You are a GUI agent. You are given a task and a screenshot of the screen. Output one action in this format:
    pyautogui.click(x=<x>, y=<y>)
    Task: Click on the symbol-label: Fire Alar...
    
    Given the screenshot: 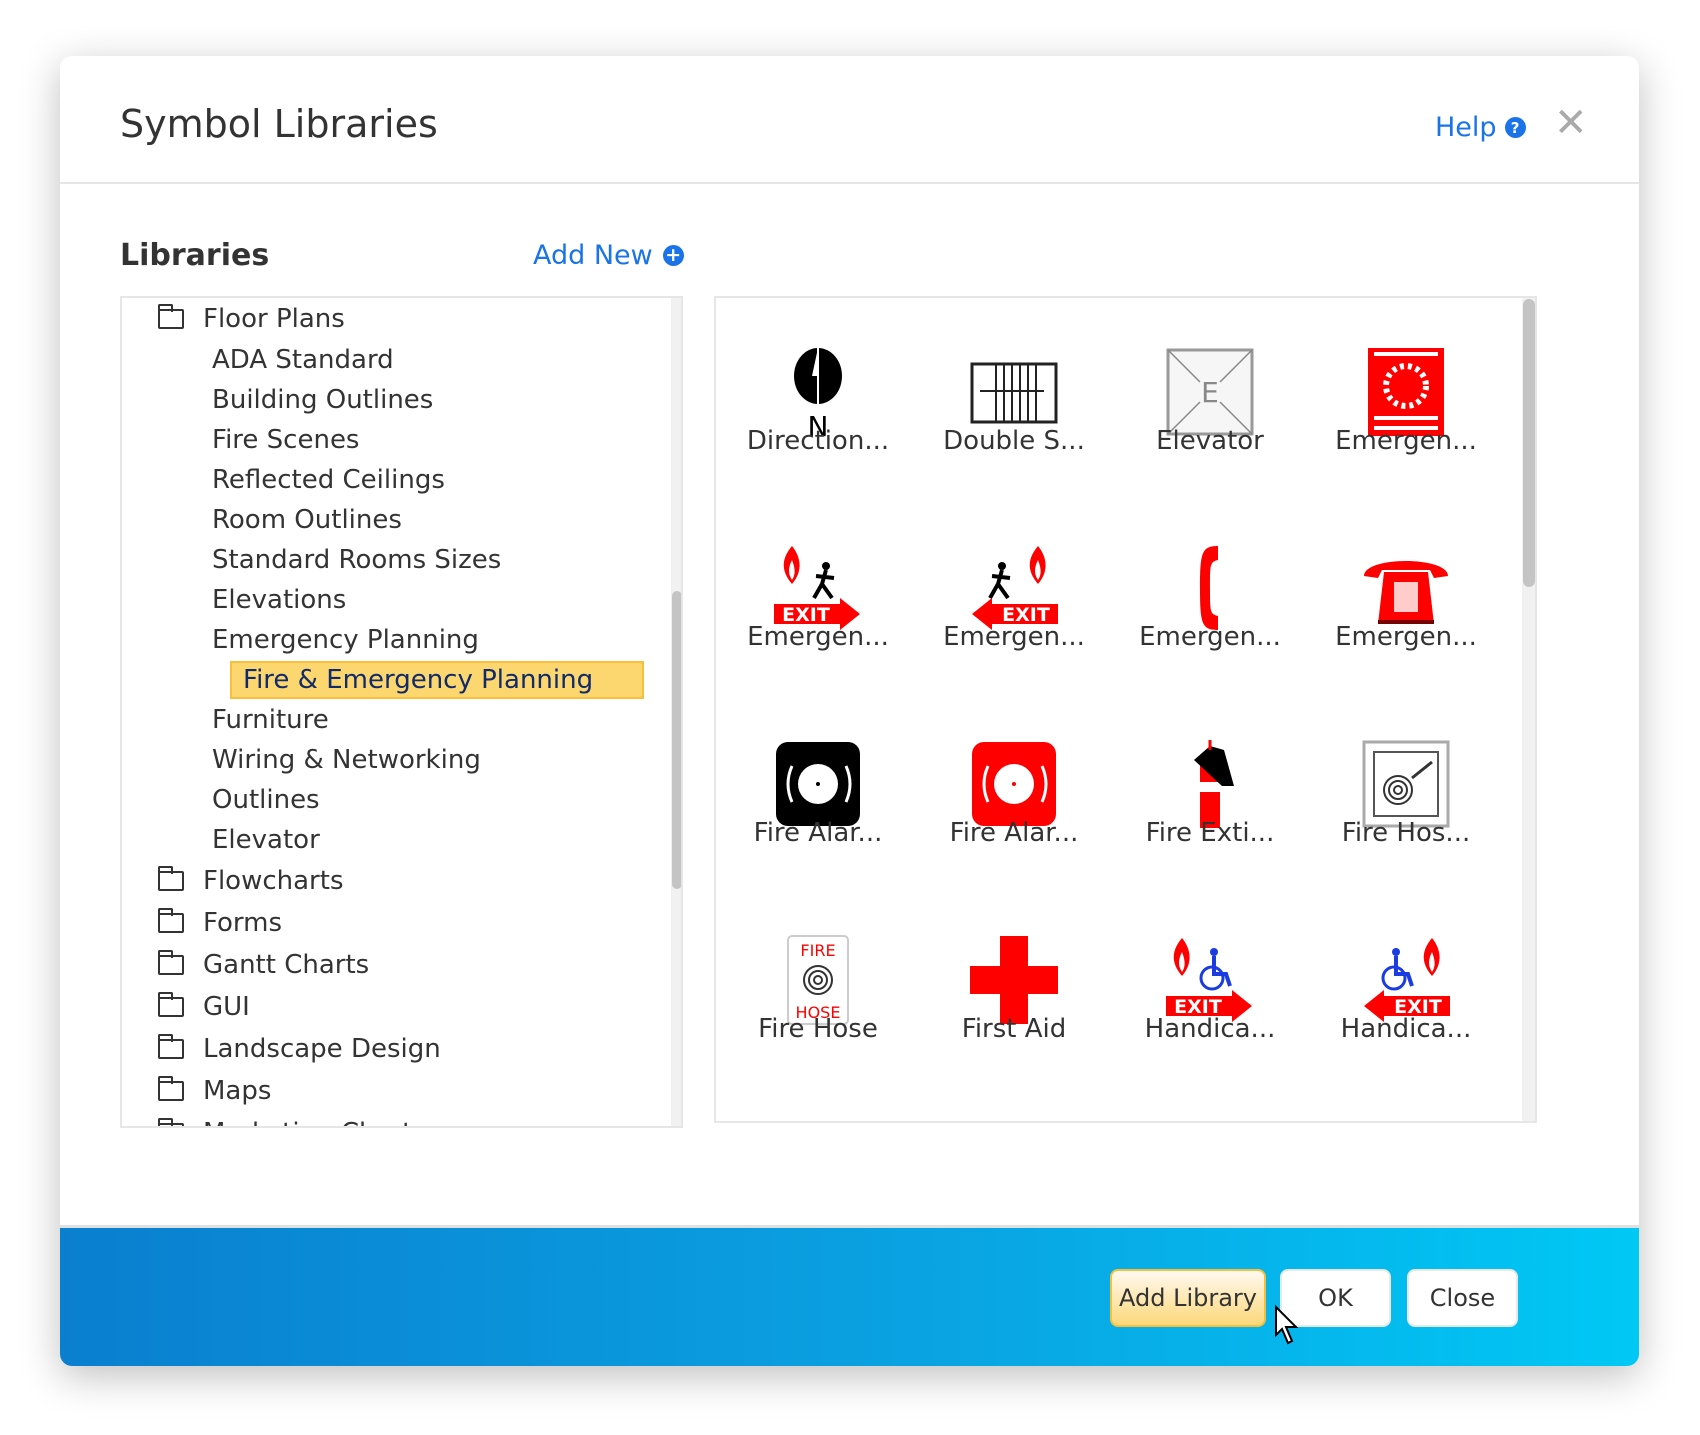 What is the action you would take?
    pyautogui.click(x=1014, y=833)
    